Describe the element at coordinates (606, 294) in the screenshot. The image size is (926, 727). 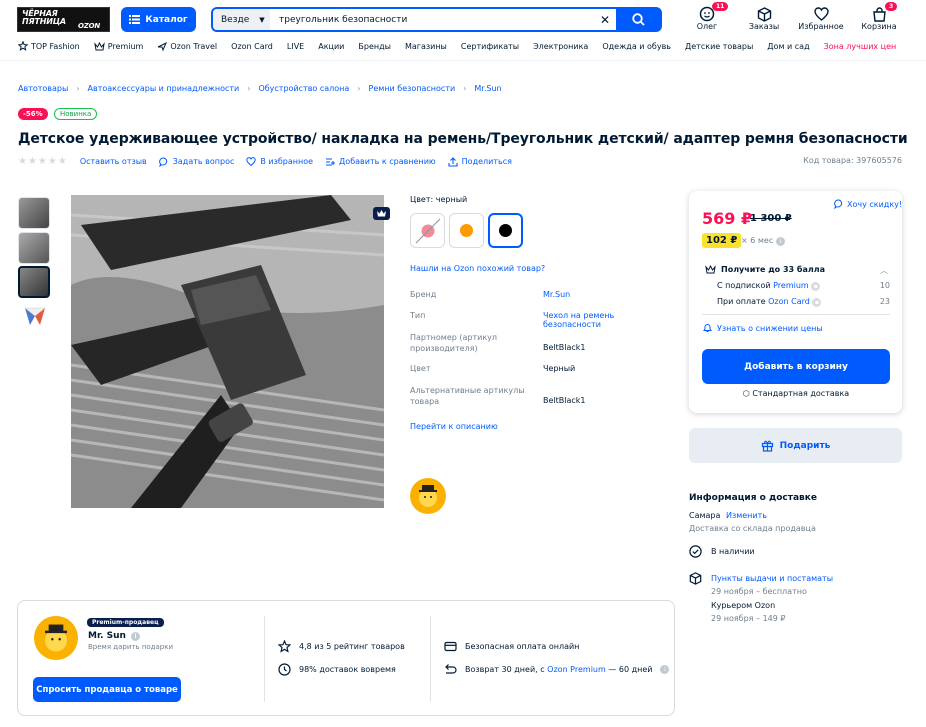
I see `spec-value-link: Mr.Sun` at that location.